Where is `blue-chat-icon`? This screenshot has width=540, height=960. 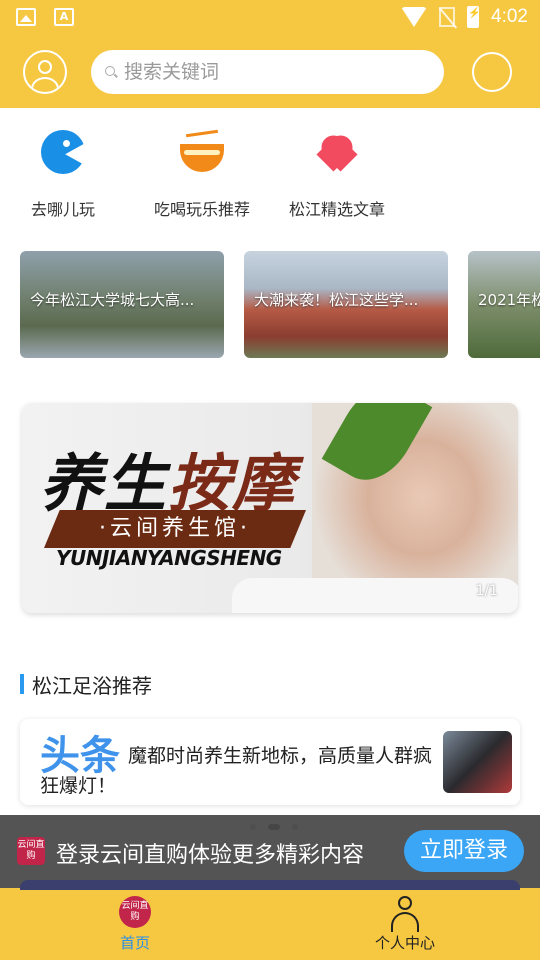 blue-chat-icon is located at coordinates (63, 152).